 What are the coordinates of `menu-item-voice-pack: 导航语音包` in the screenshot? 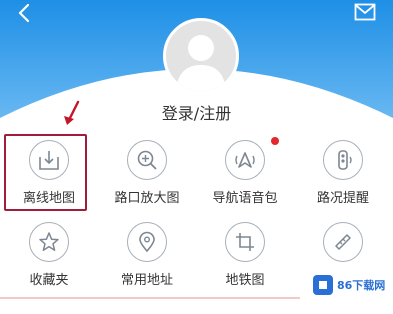 It's located at (245, 172).